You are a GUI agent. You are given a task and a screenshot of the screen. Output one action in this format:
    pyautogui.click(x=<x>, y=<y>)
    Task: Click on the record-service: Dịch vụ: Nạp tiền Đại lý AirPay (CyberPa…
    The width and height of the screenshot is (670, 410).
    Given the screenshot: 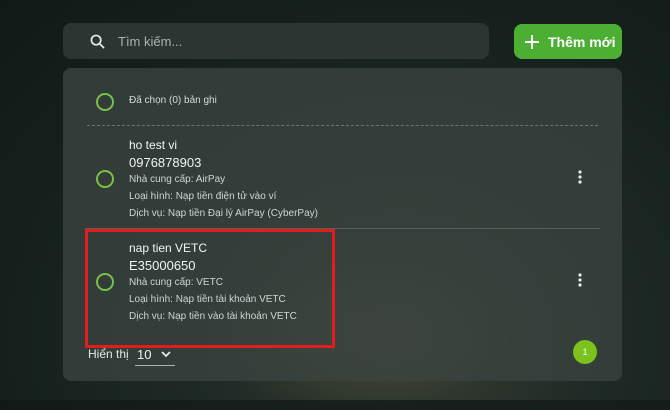 What is the action you would take?
    pyautogui.click(x=223, y=213)
    